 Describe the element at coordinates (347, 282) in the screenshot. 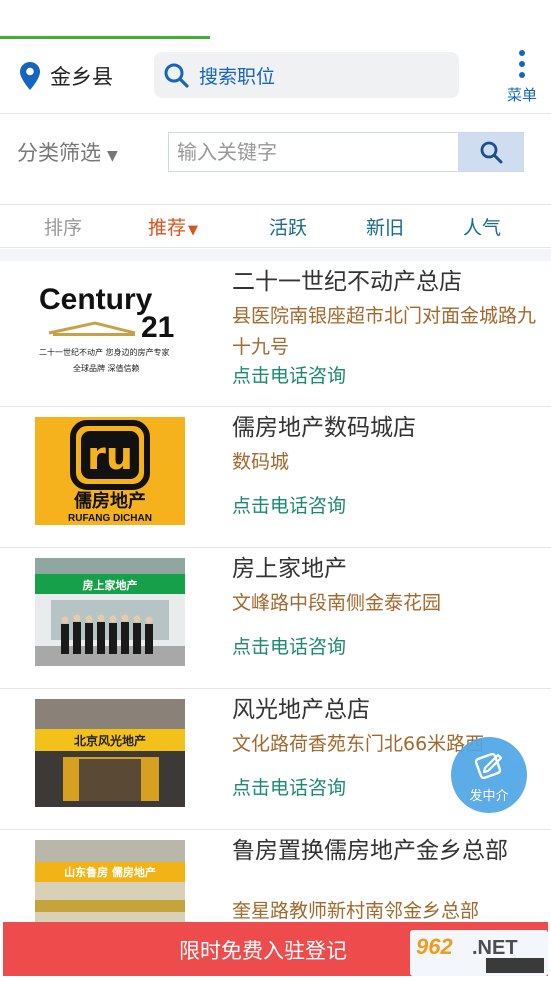

I see `agency-name: 二十一世纪不动产总店` at that location.